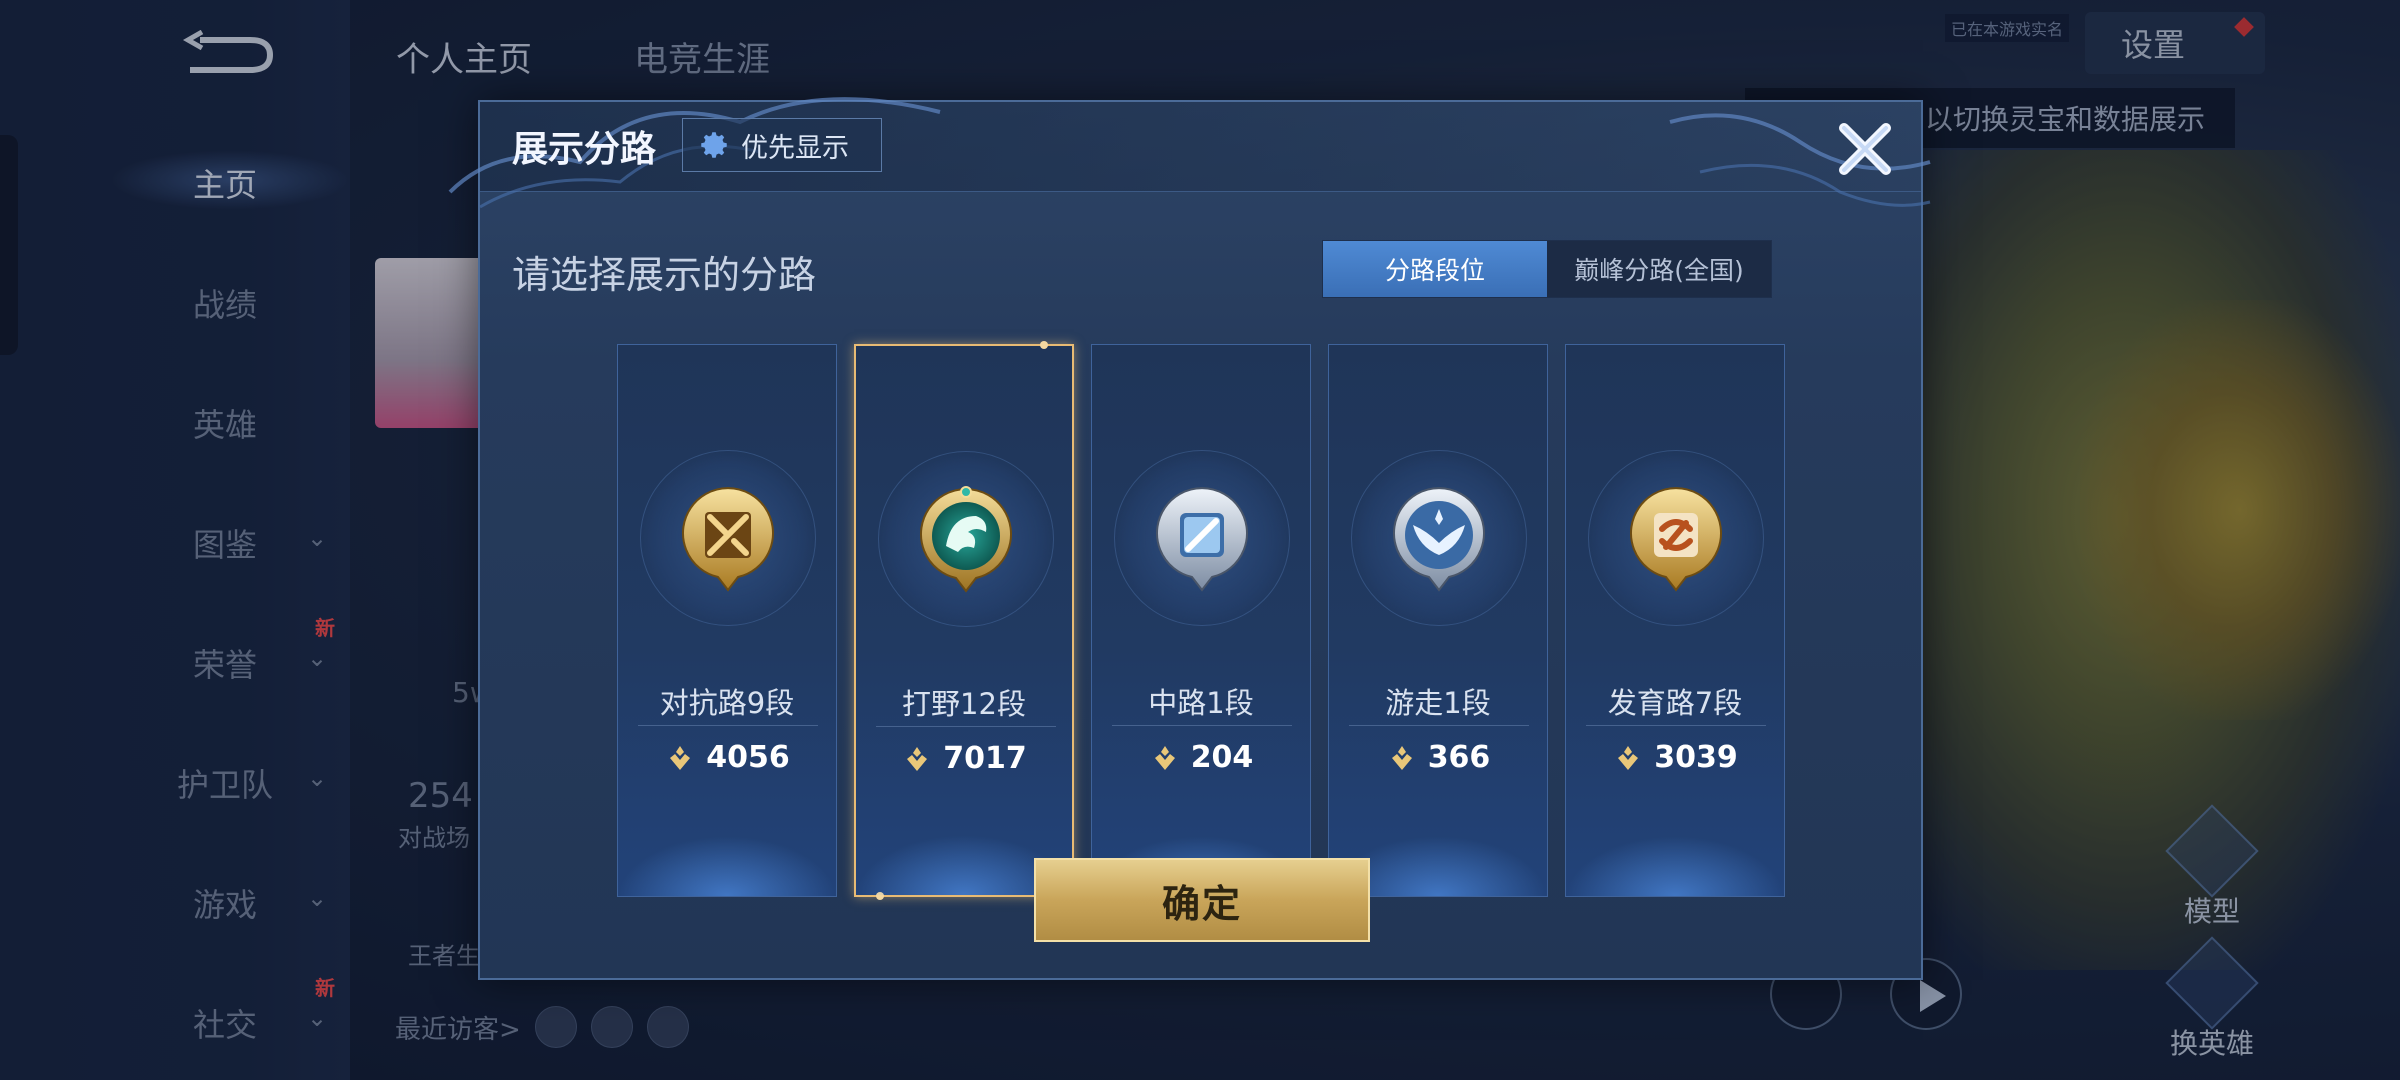 The image size is (2400, 1080). I want to click on lane-score: 4056, so click(727, 757).